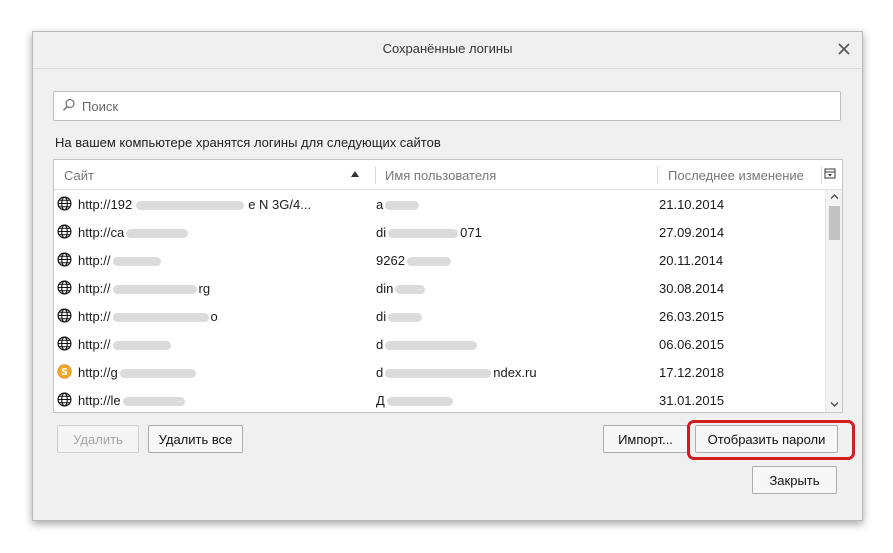 The width and height of the screenshot is (893, 553). Describe the element at coordinates (830, 174) in the screenshot. I see `column-picker-icon` at that location.